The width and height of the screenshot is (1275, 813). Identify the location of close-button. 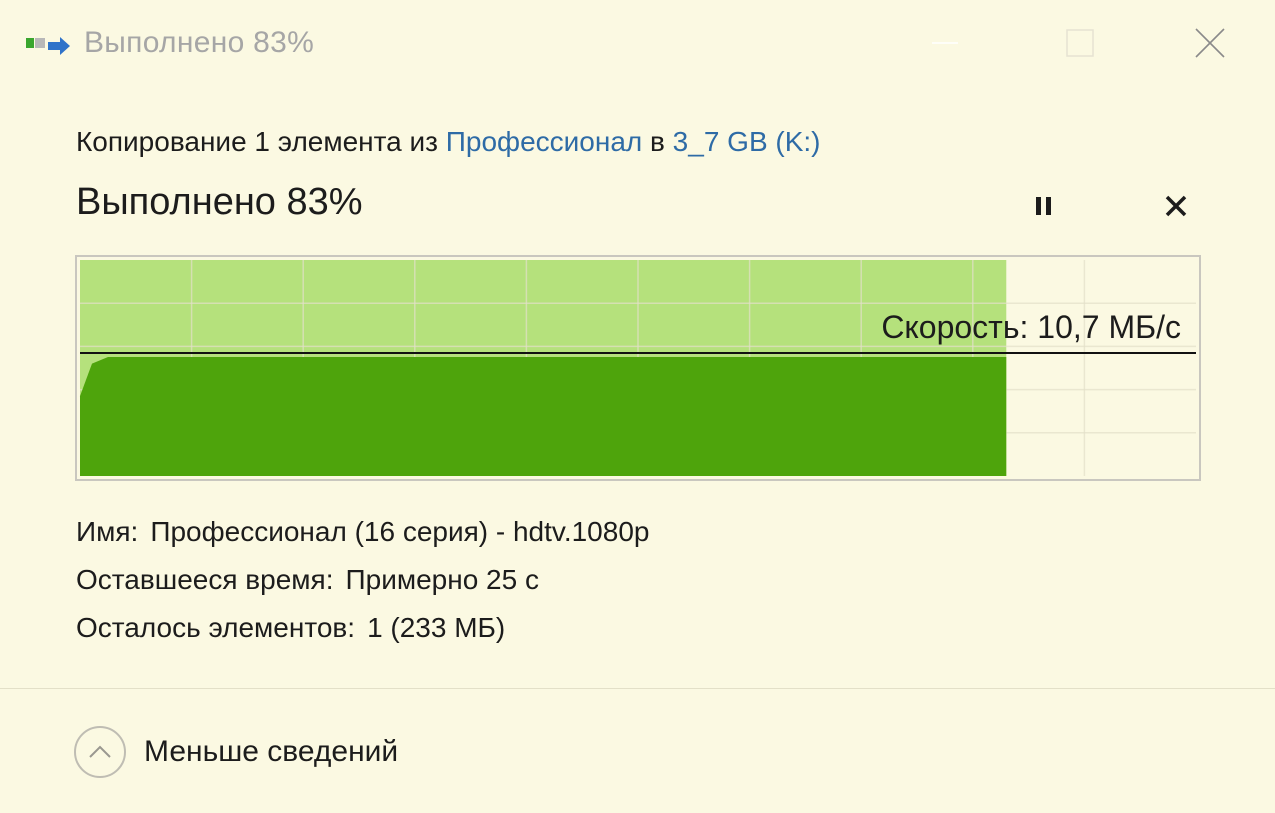
(1210, 43).